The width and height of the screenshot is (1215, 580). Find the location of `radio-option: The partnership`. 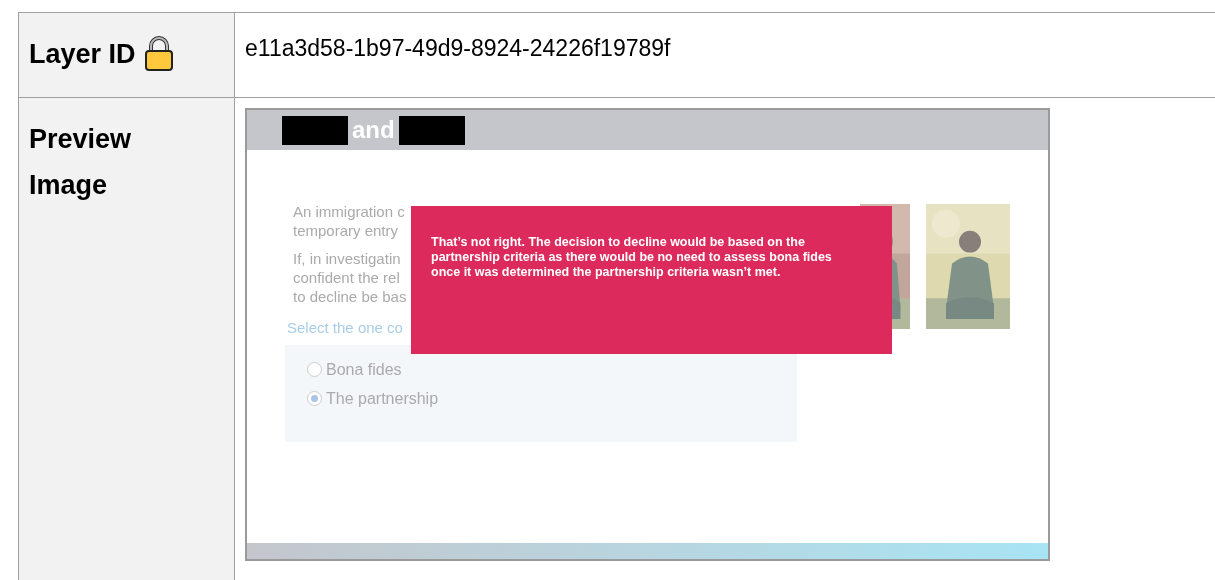

radio-option: The partnership is located at coordinates (552, 398).